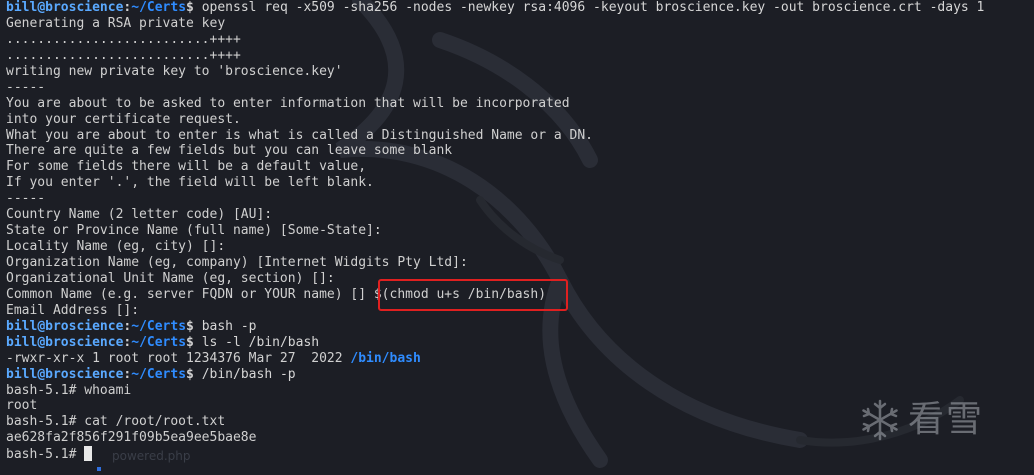 The height and width of the screenshot is (475, 1034). I want to click on faint-background-text: powered.php, so click(151, 456).